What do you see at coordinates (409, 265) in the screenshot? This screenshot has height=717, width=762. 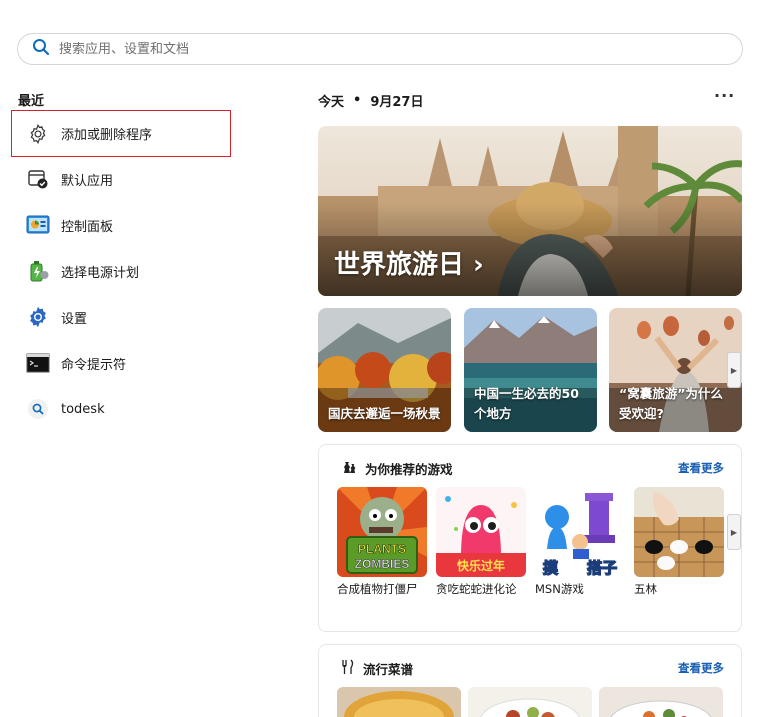 I see `hero-title: 世界旅游日 ›` at bounding box center [409, 265].